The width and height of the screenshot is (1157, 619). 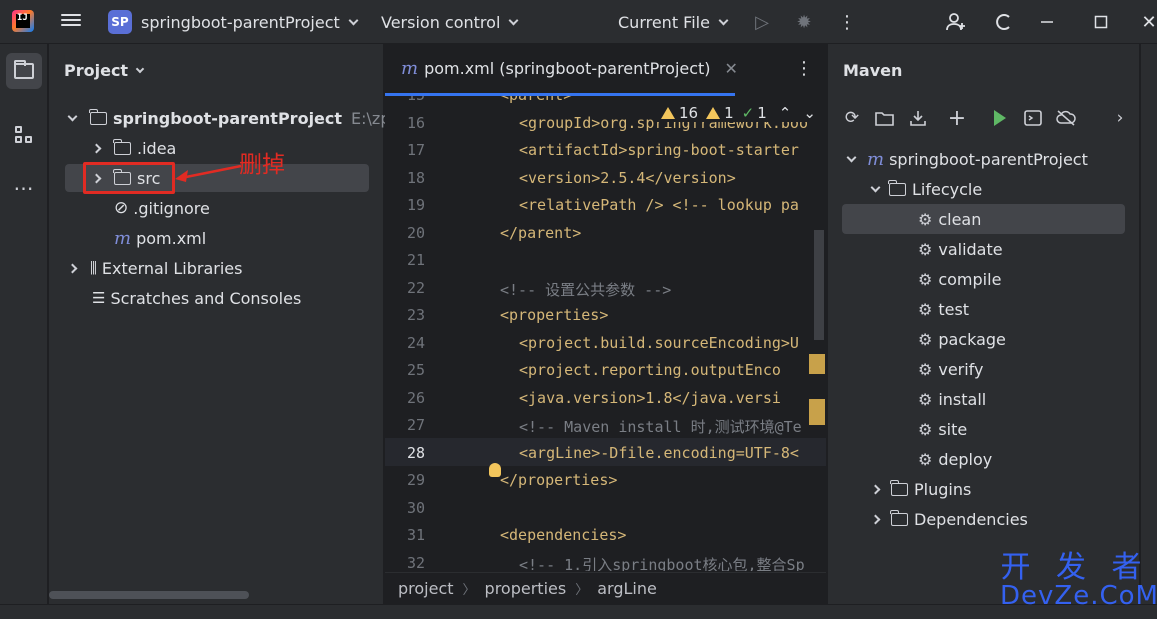 What do you see at coordinates (526, 588) in the screenshot?
I see `breadcrumb-item: properties` at bounding box center [526, 588].